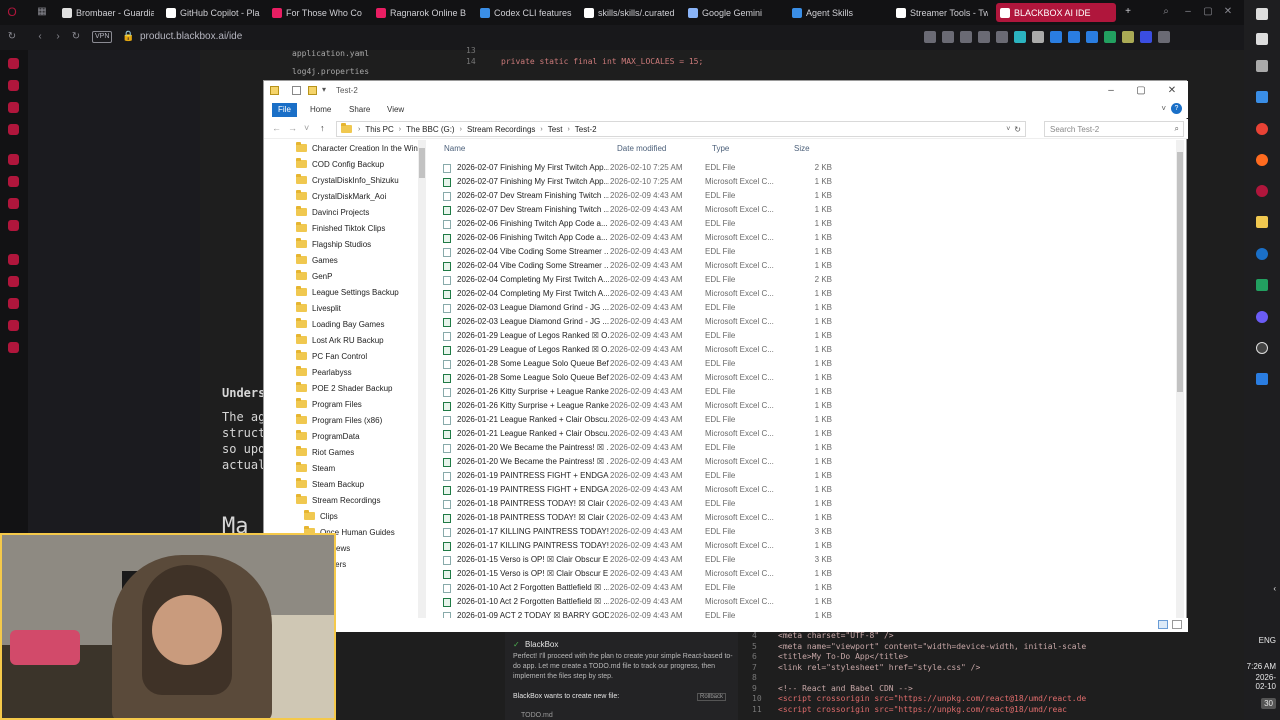 The height and width of the screenshot is (720, 1280). Describe the element at coordinates (641, 148) in the screenshot. I see `column-header-date: Date modified` at that location.